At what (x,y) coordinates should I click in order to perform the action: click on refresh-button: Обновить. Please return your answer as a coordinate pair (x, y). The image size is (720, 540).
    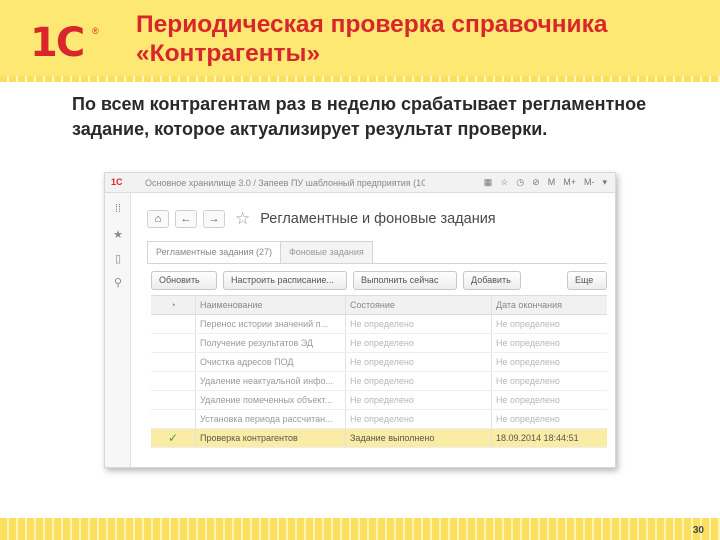
    Looking at the image, I should click on (184, 280).